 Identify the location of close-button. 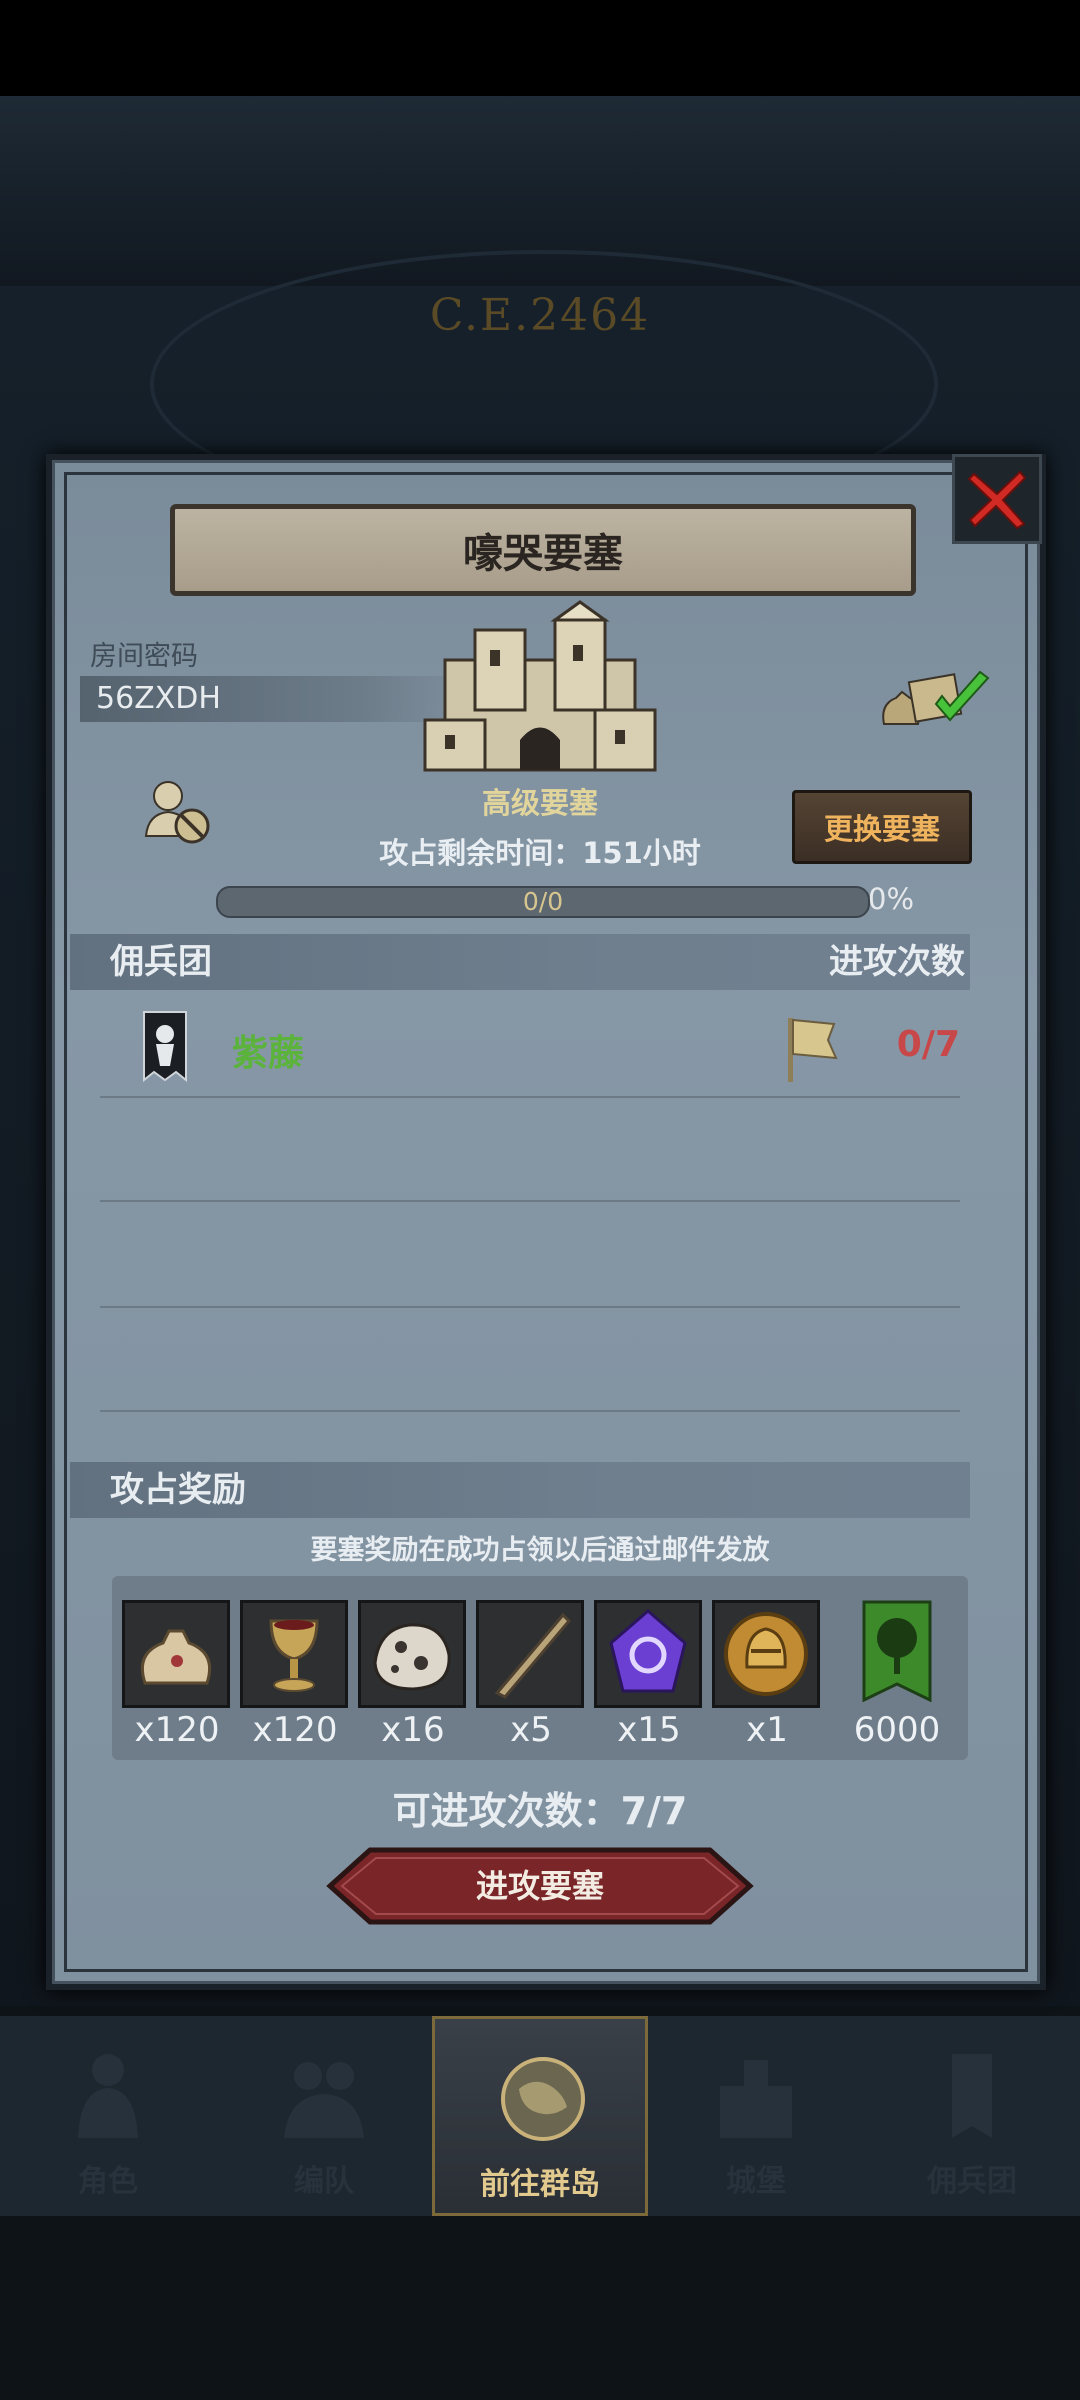
(997, 499).